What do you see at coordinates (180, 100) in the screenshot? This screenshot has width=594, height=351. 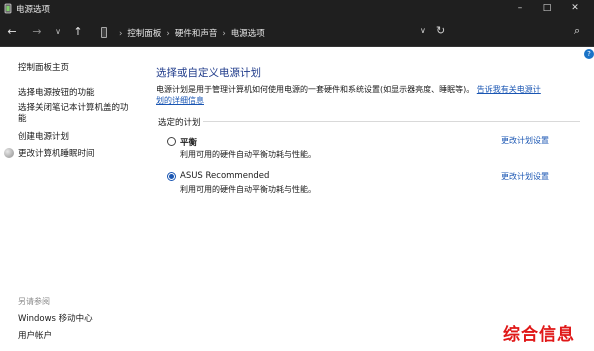 I see `learn-more-link-cont: 划的详细信息` at bounding box center [180, 100].